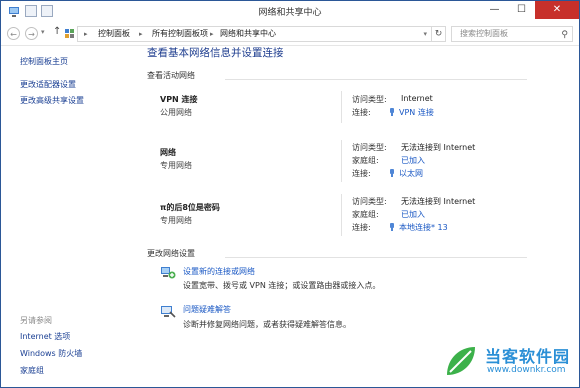 The image size is (580, 388). I want to click on control-panel-icon, so click(69, 33).